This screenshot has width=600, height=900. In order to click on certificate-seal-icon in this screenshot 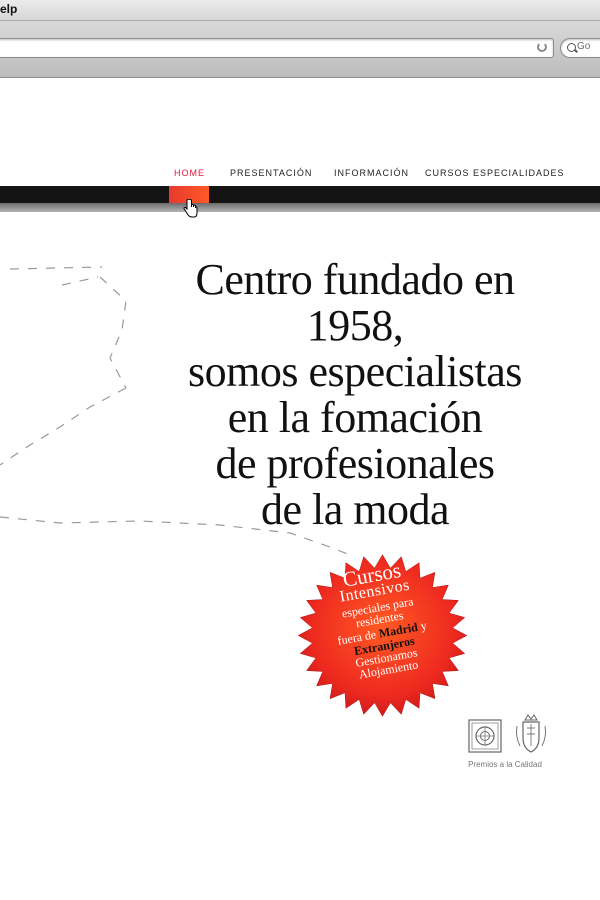, I will do `click(485, 736)`.